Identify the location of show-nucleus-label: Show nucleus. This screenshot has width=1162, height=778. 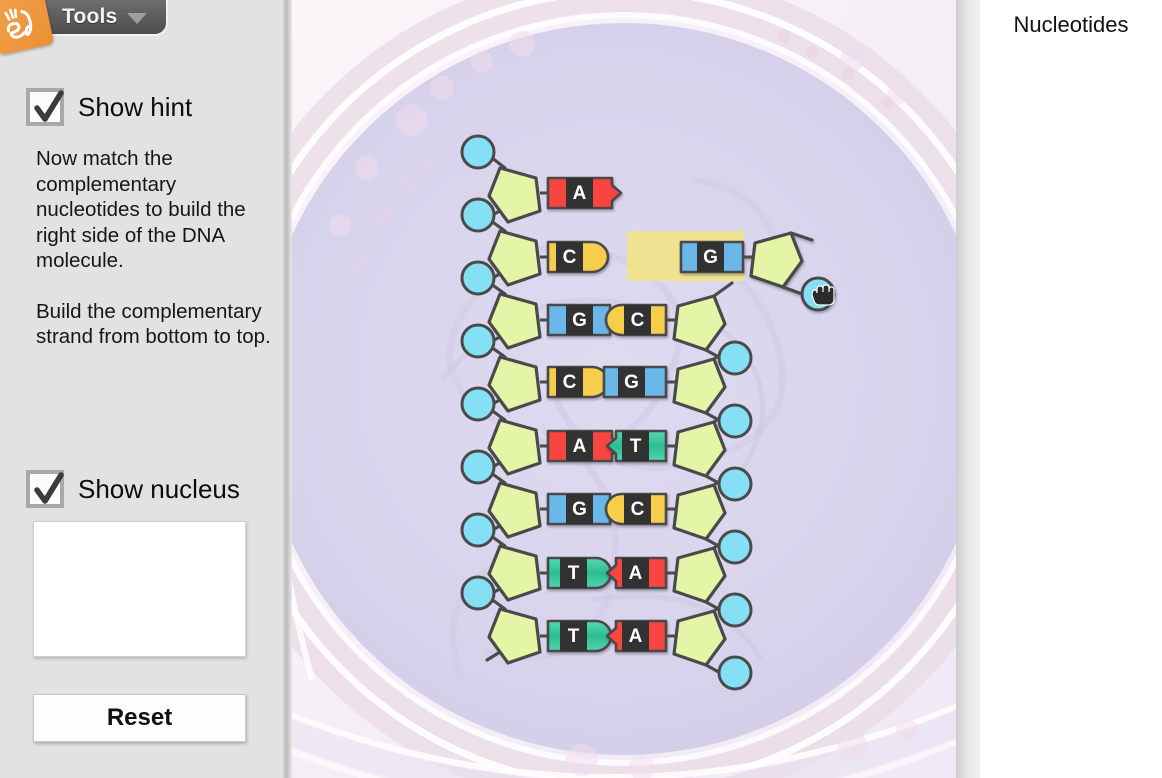
(159, 488).